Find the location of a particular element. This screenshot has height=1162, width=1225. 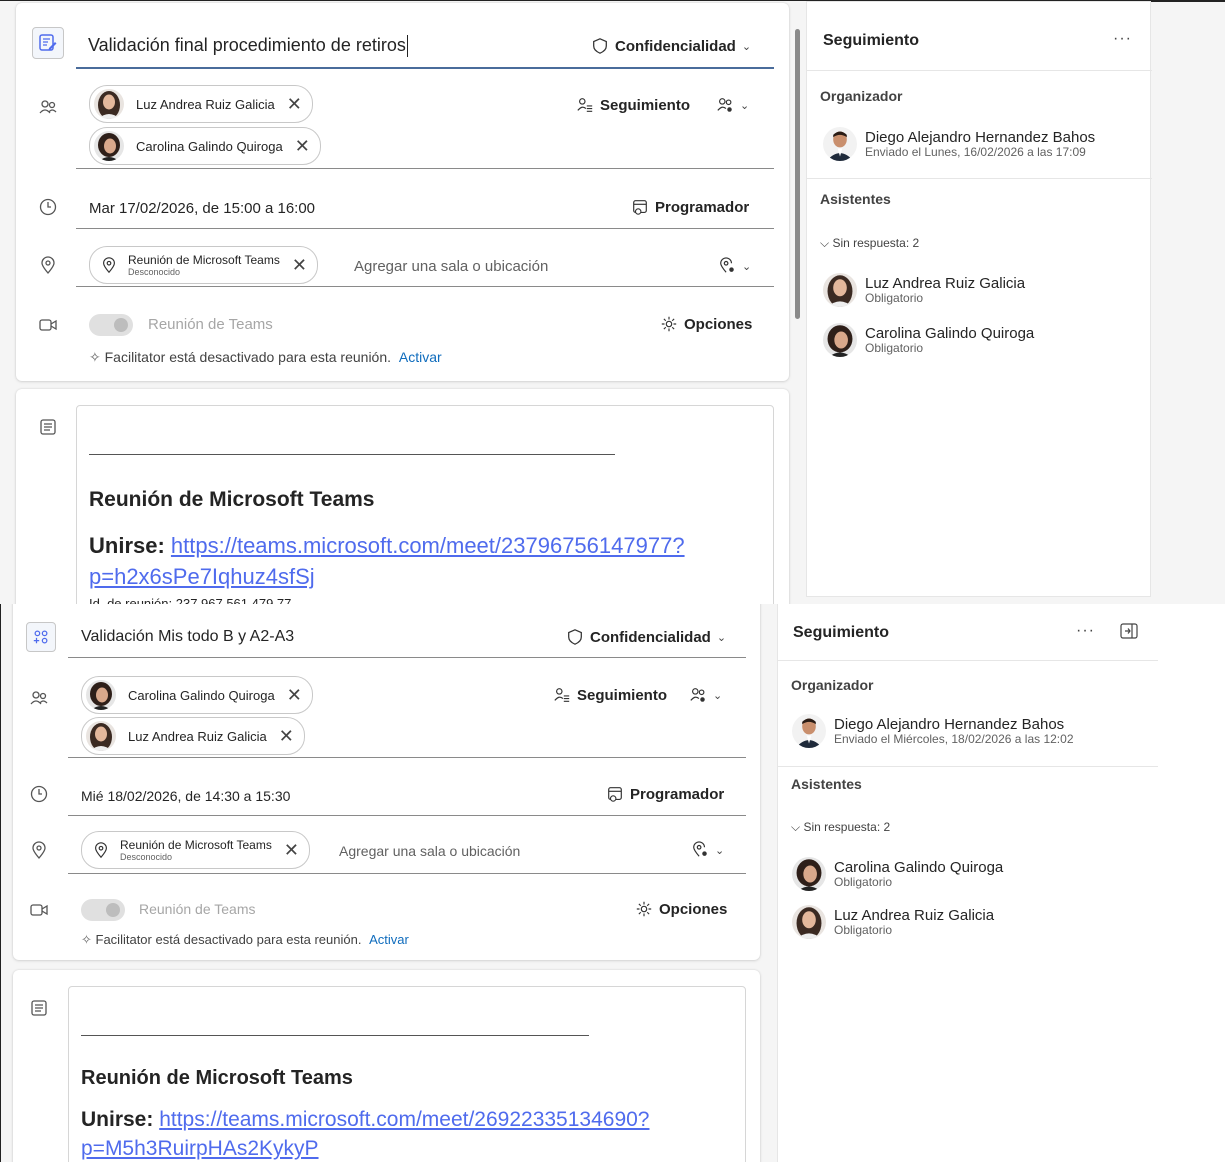

join-link-cont: p=h2x6sPe7Iqhuz4sfSj is located at coordinates (202, 576).